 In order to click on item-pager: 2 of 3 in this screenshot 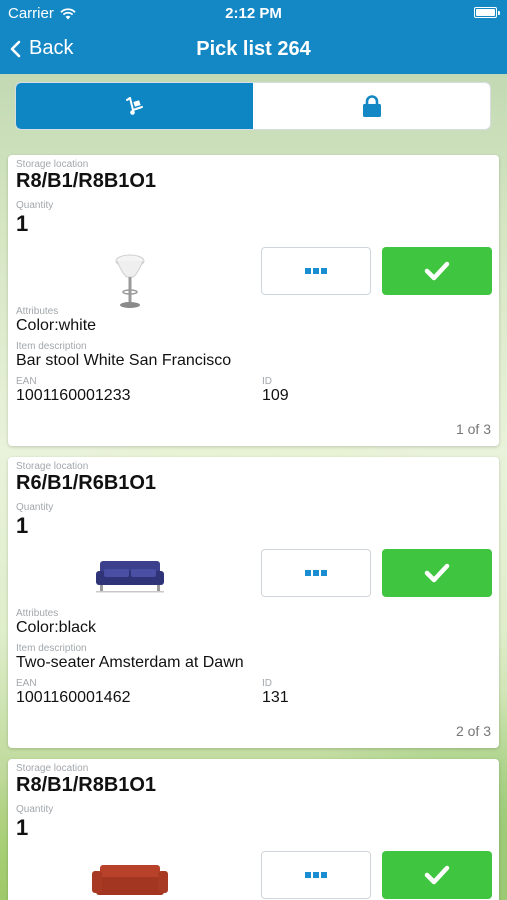, I will do `click(473, 731)`.